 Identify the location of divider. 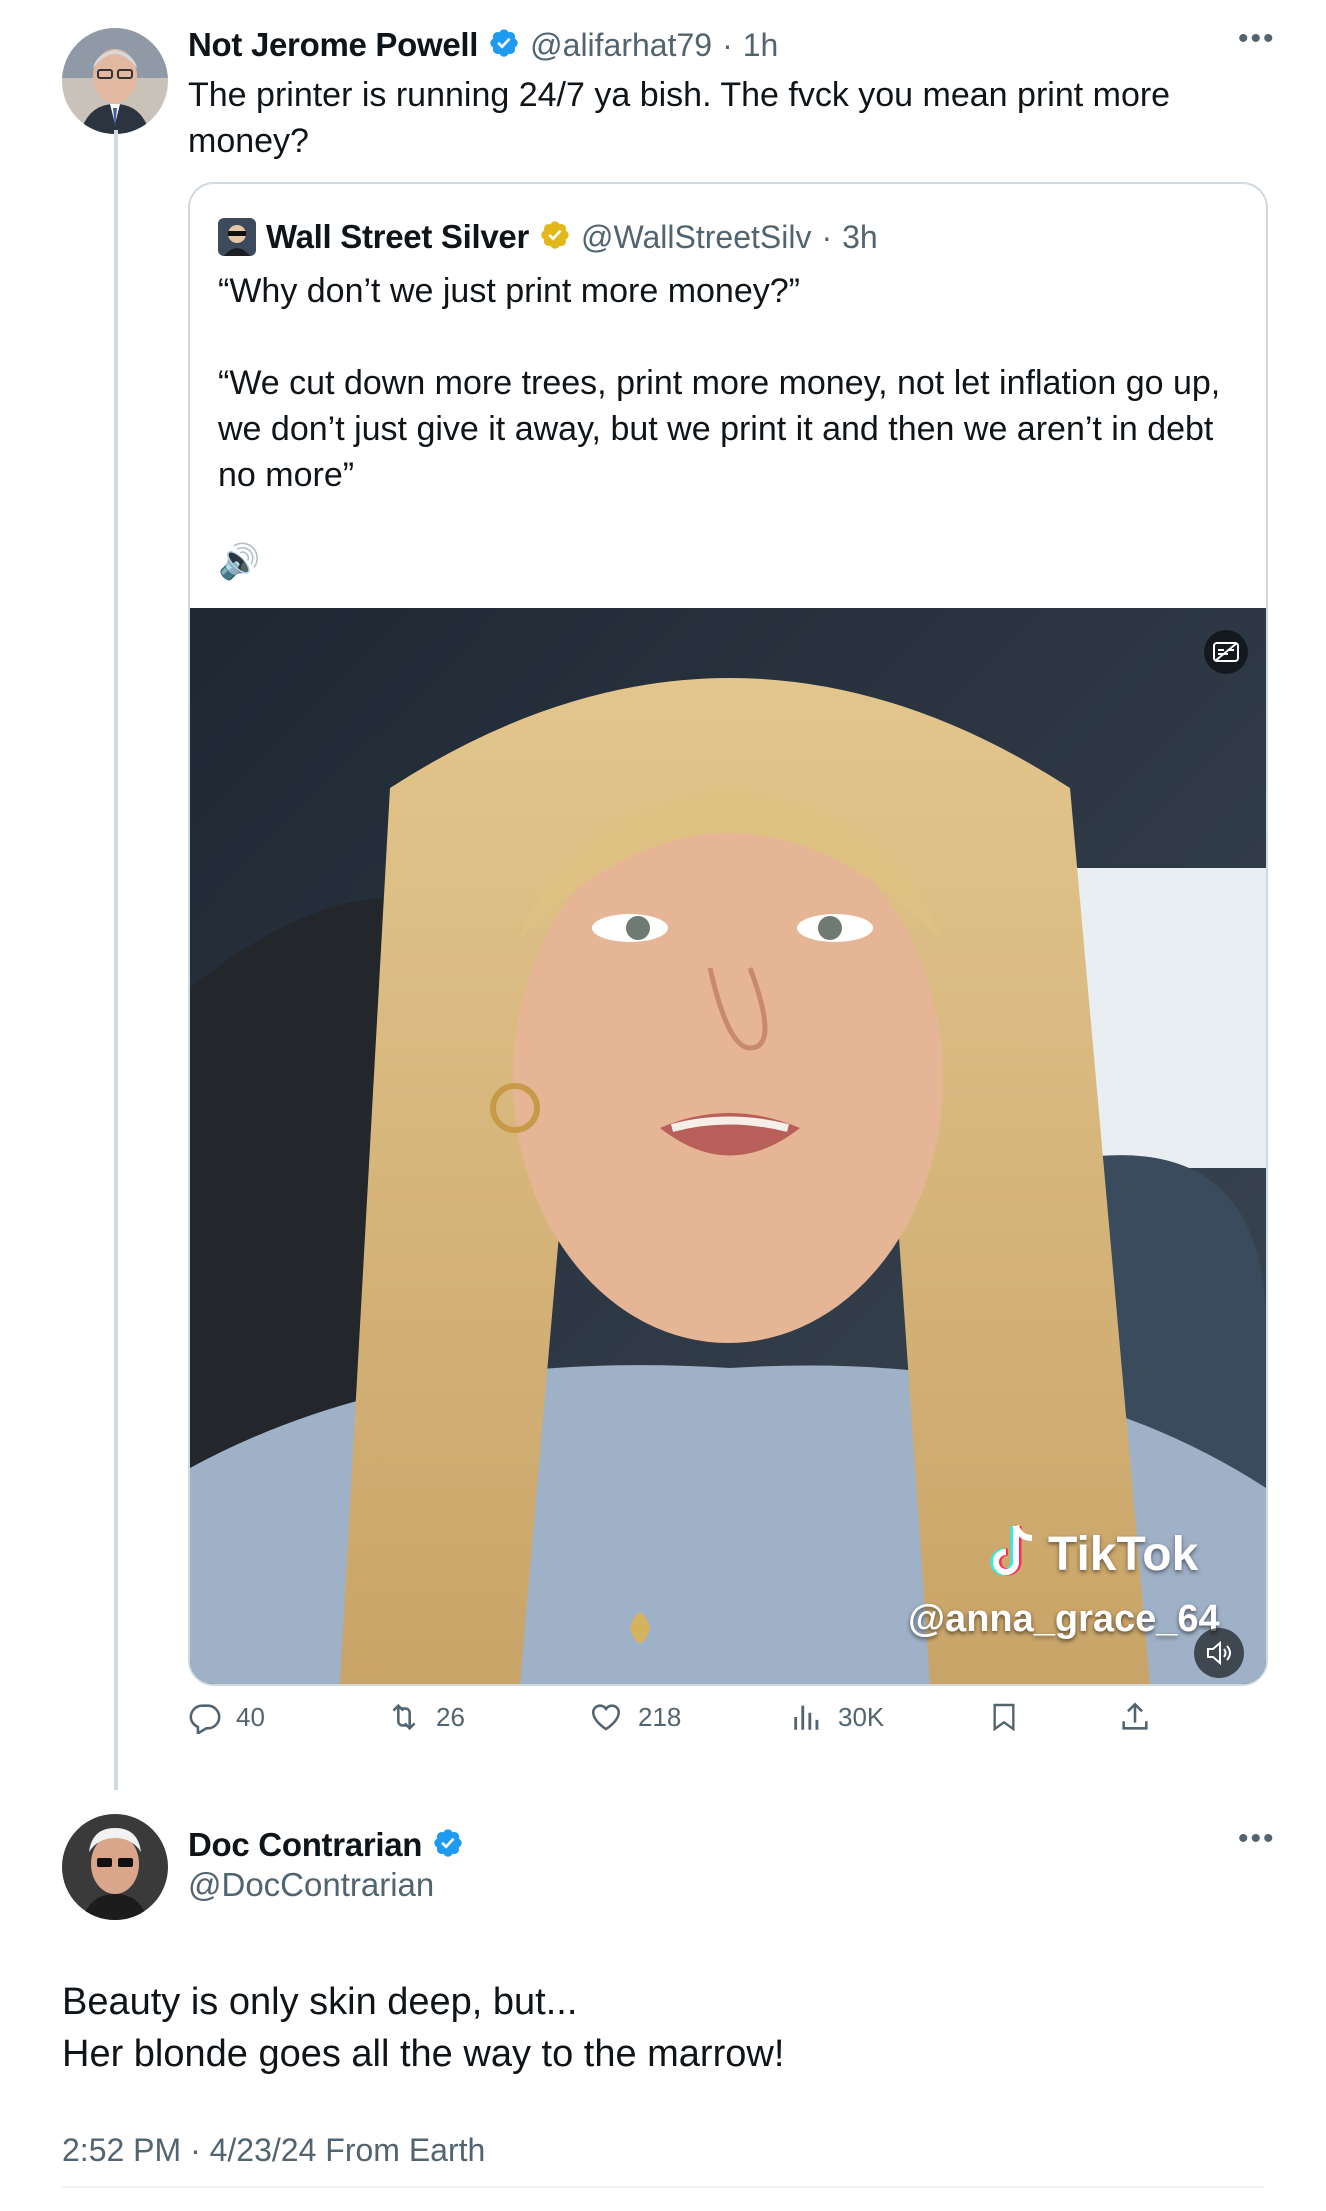
(663, 2187).